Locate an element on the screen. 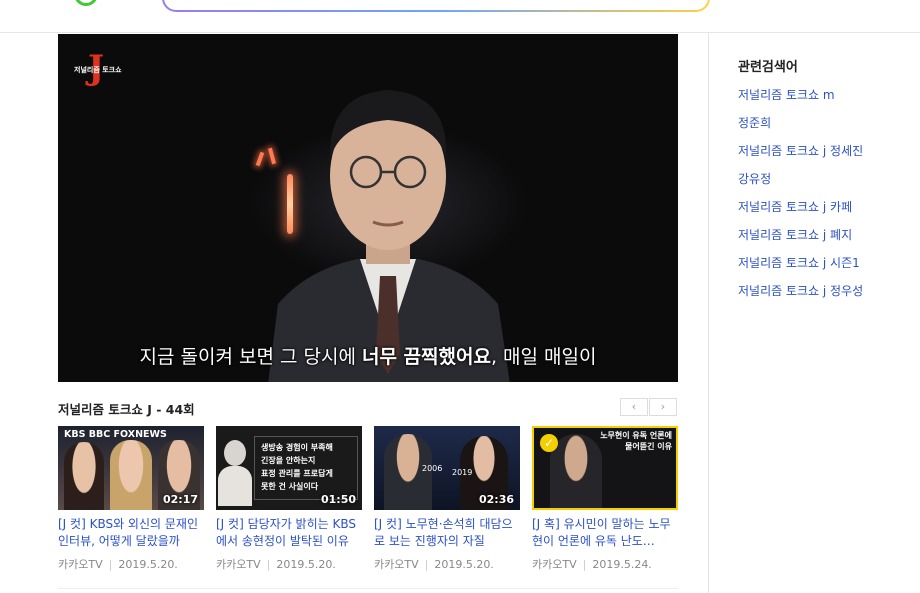  site-logo-fragment is located at coordinates (86, 3).